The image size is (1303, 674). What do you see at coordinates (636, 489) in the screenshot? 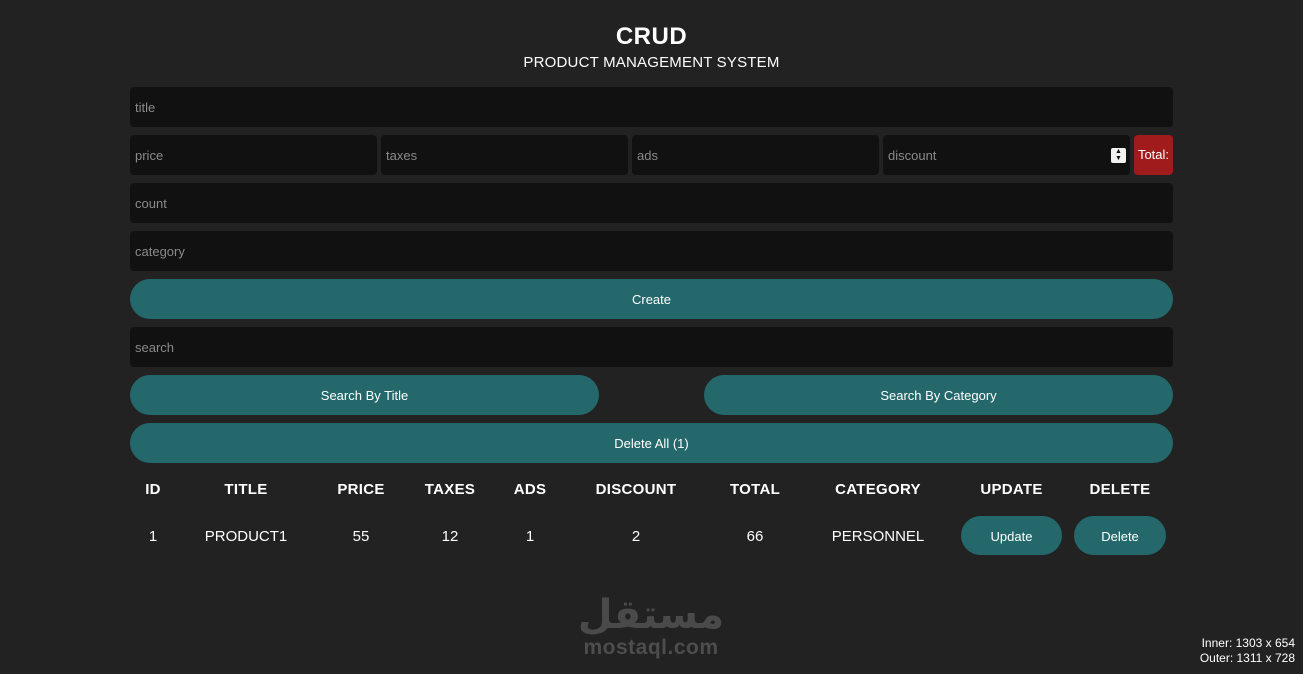
I see `column-header-discount: DISCOUNT` at bounding box center [636, 489].